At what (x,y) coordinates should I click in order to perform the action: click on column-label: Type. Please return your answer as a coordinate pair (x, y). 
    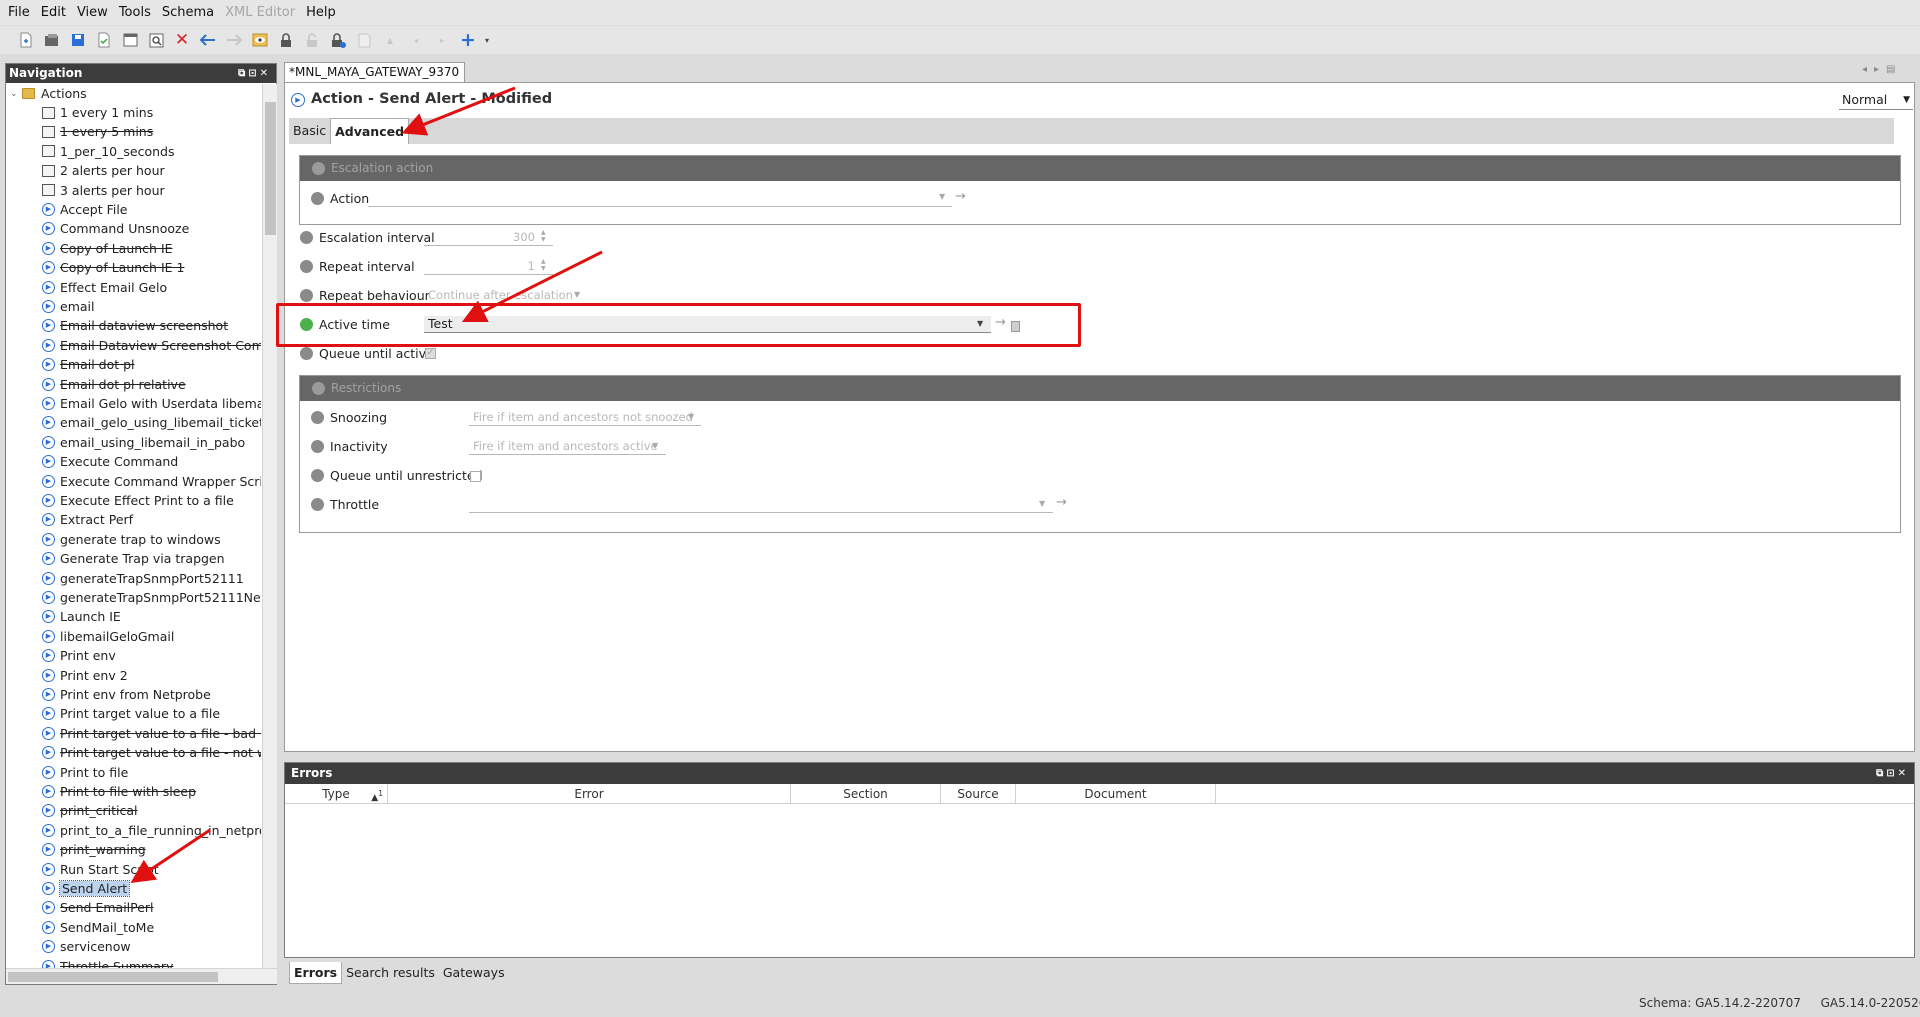
    Looking at the image, I should click on (336, 794).